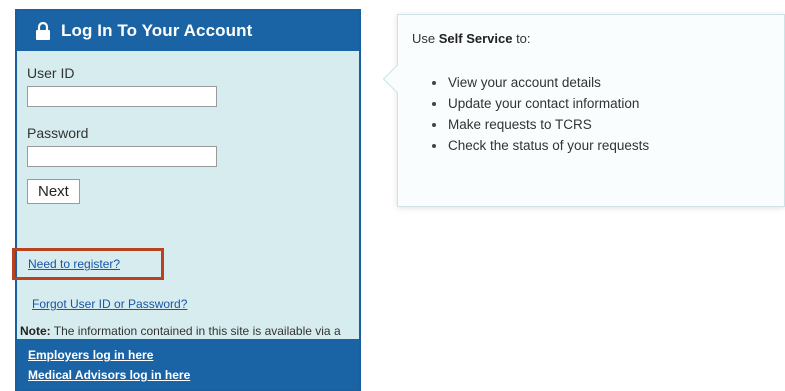 The width and height of the screenshot is (785, 391). I want to click on medical-advisors-login-link: Medical Advisors log in here, so click(193, 375).